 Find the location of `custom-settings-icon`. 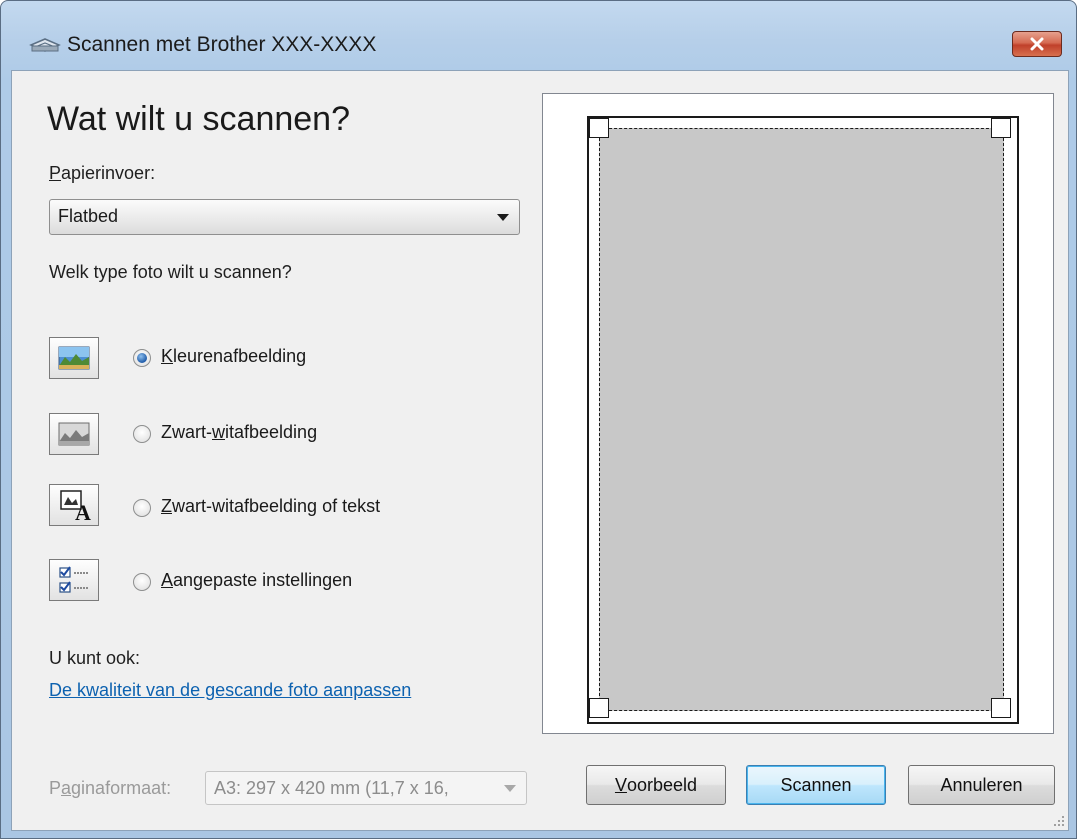

custom-settings-icon is located at coordinates (74, 580).